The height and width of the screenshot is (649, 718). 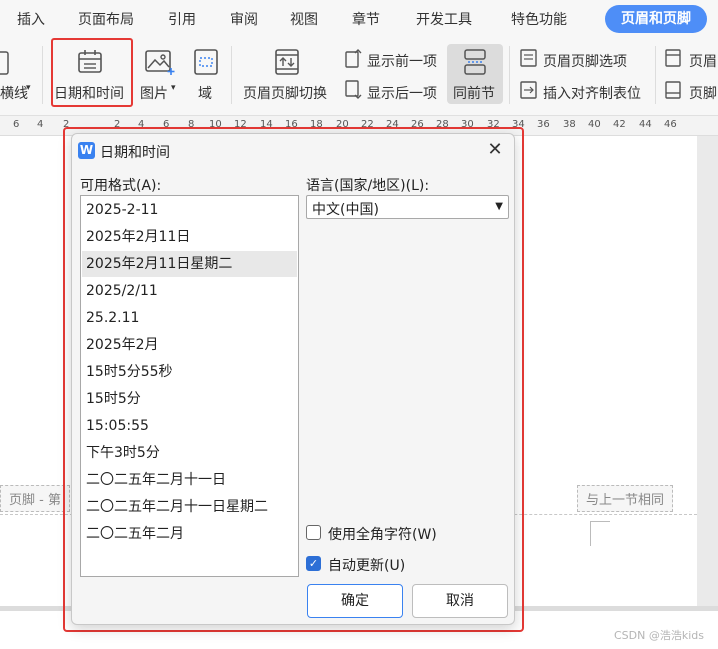 What do you see at coordinates (625, 498) in the screenshot?
I see `same-as-previous-tag: 与上一节相同` at bounding box center [625, 498].